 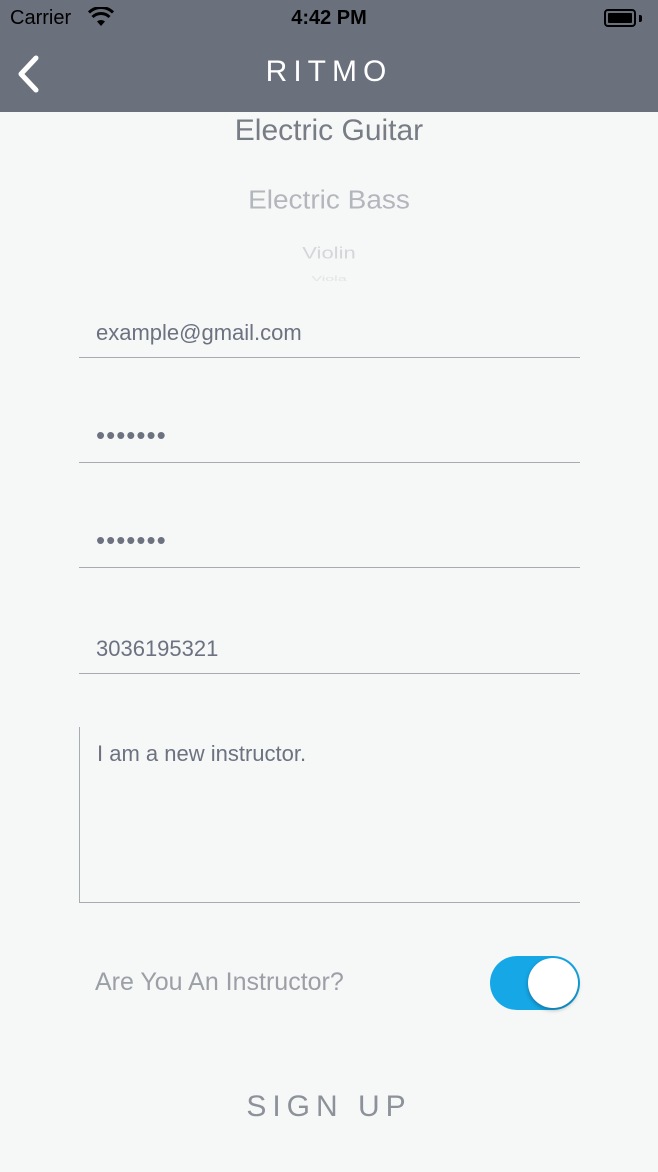 I want to click on status-bar: Carrier 4:42 PM, so click(x=329, y=18).